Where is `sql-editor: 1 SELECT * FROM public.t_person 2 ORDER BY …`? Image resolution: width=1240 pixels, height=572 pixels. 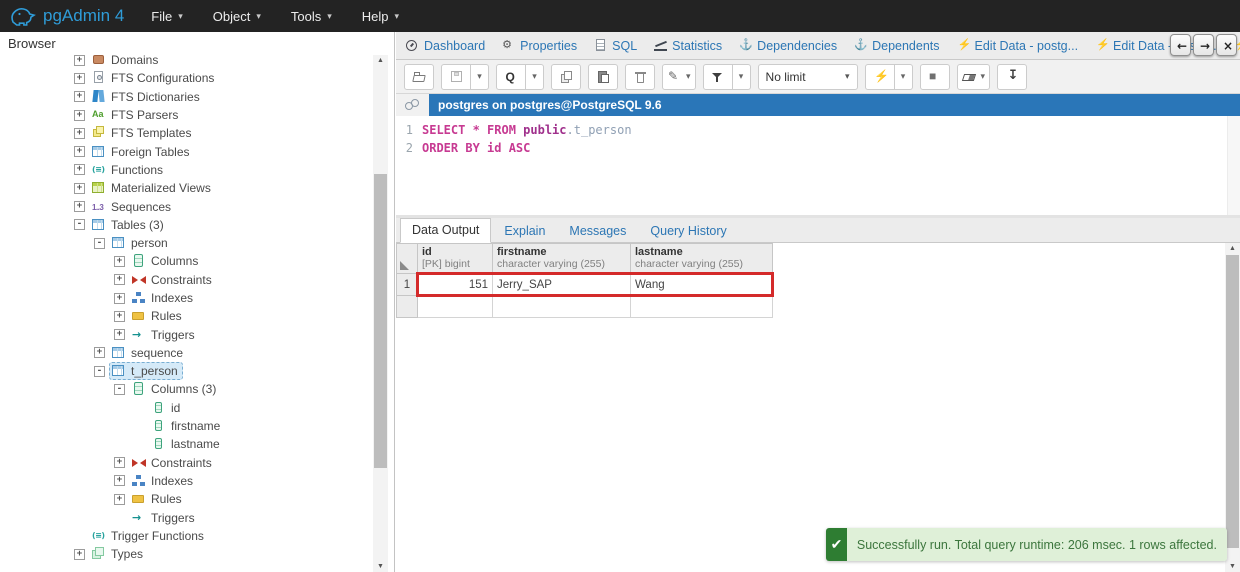 sql-editor: 1 SELECT * FROM public.t_person 2 ORDER BY … is located at coordinates (818, 165).